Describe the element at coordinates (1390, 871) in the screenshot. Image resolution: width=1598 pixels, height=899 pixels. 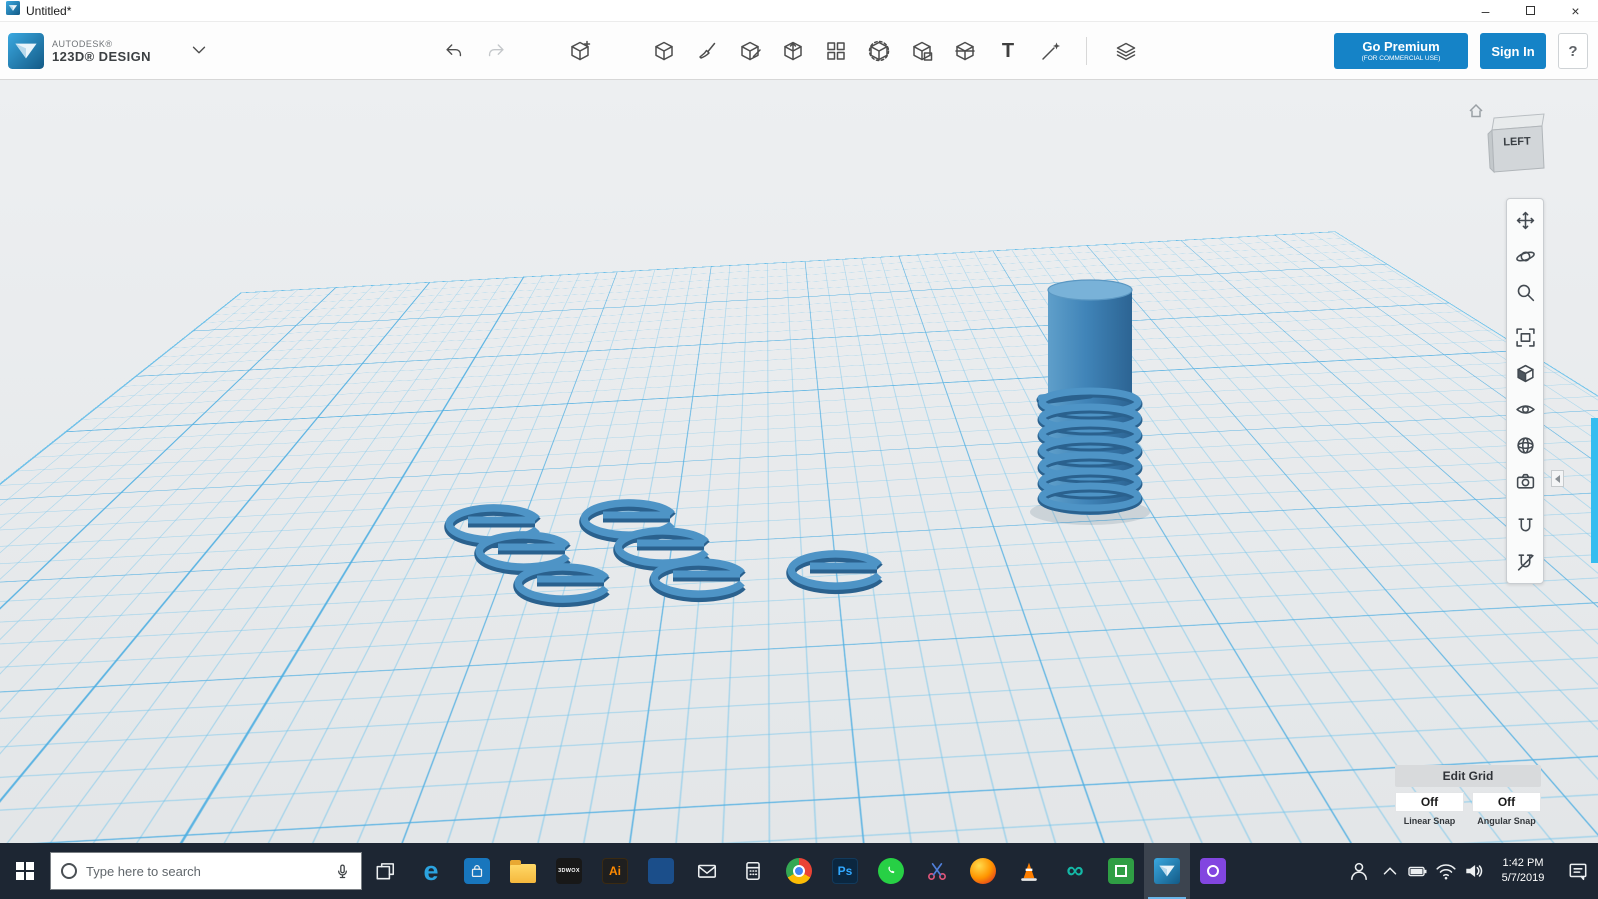
I see `show-hidden-icons-button` at that location.